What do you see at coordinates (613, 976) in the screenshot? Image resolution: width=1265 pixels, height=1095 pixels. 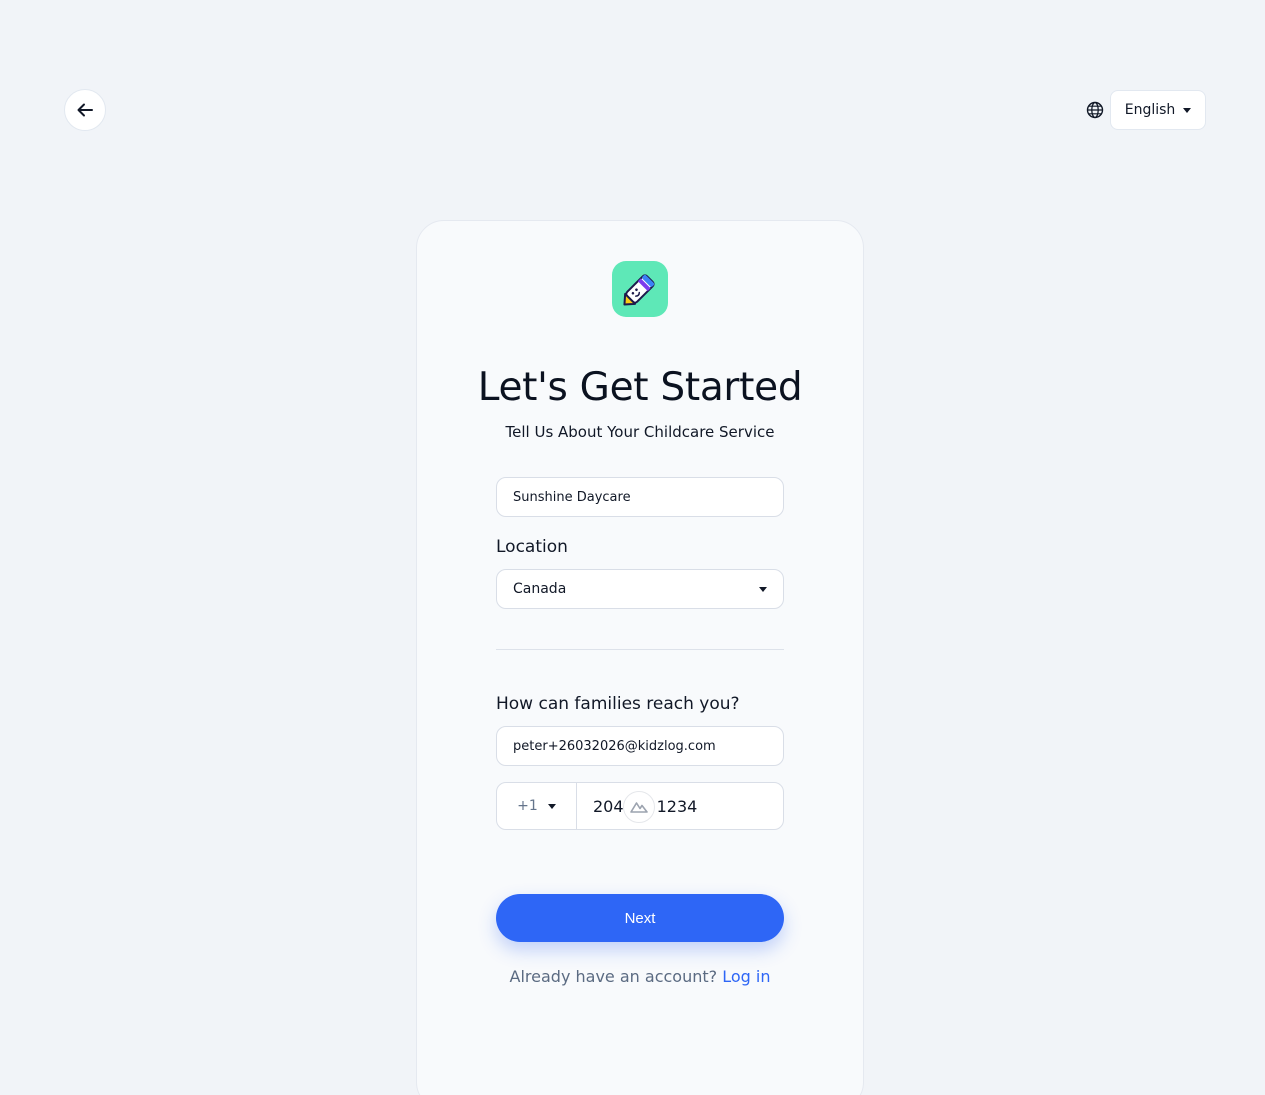 I see `login-prompt-text: Already have an account?` at bounding box center [613, 976].